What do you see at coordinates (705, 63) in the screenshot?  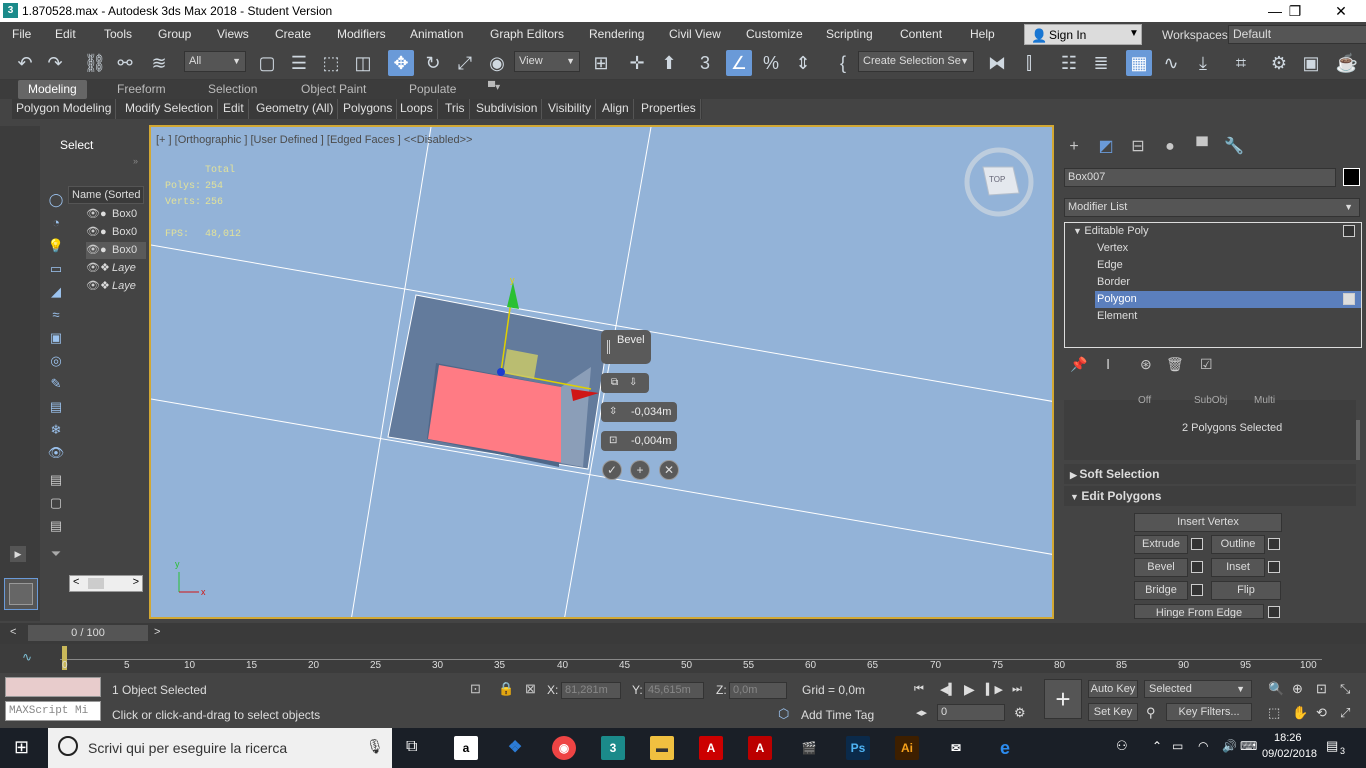 I see `snaps-toggle-icon: 3` at bounding box center [705, 63].